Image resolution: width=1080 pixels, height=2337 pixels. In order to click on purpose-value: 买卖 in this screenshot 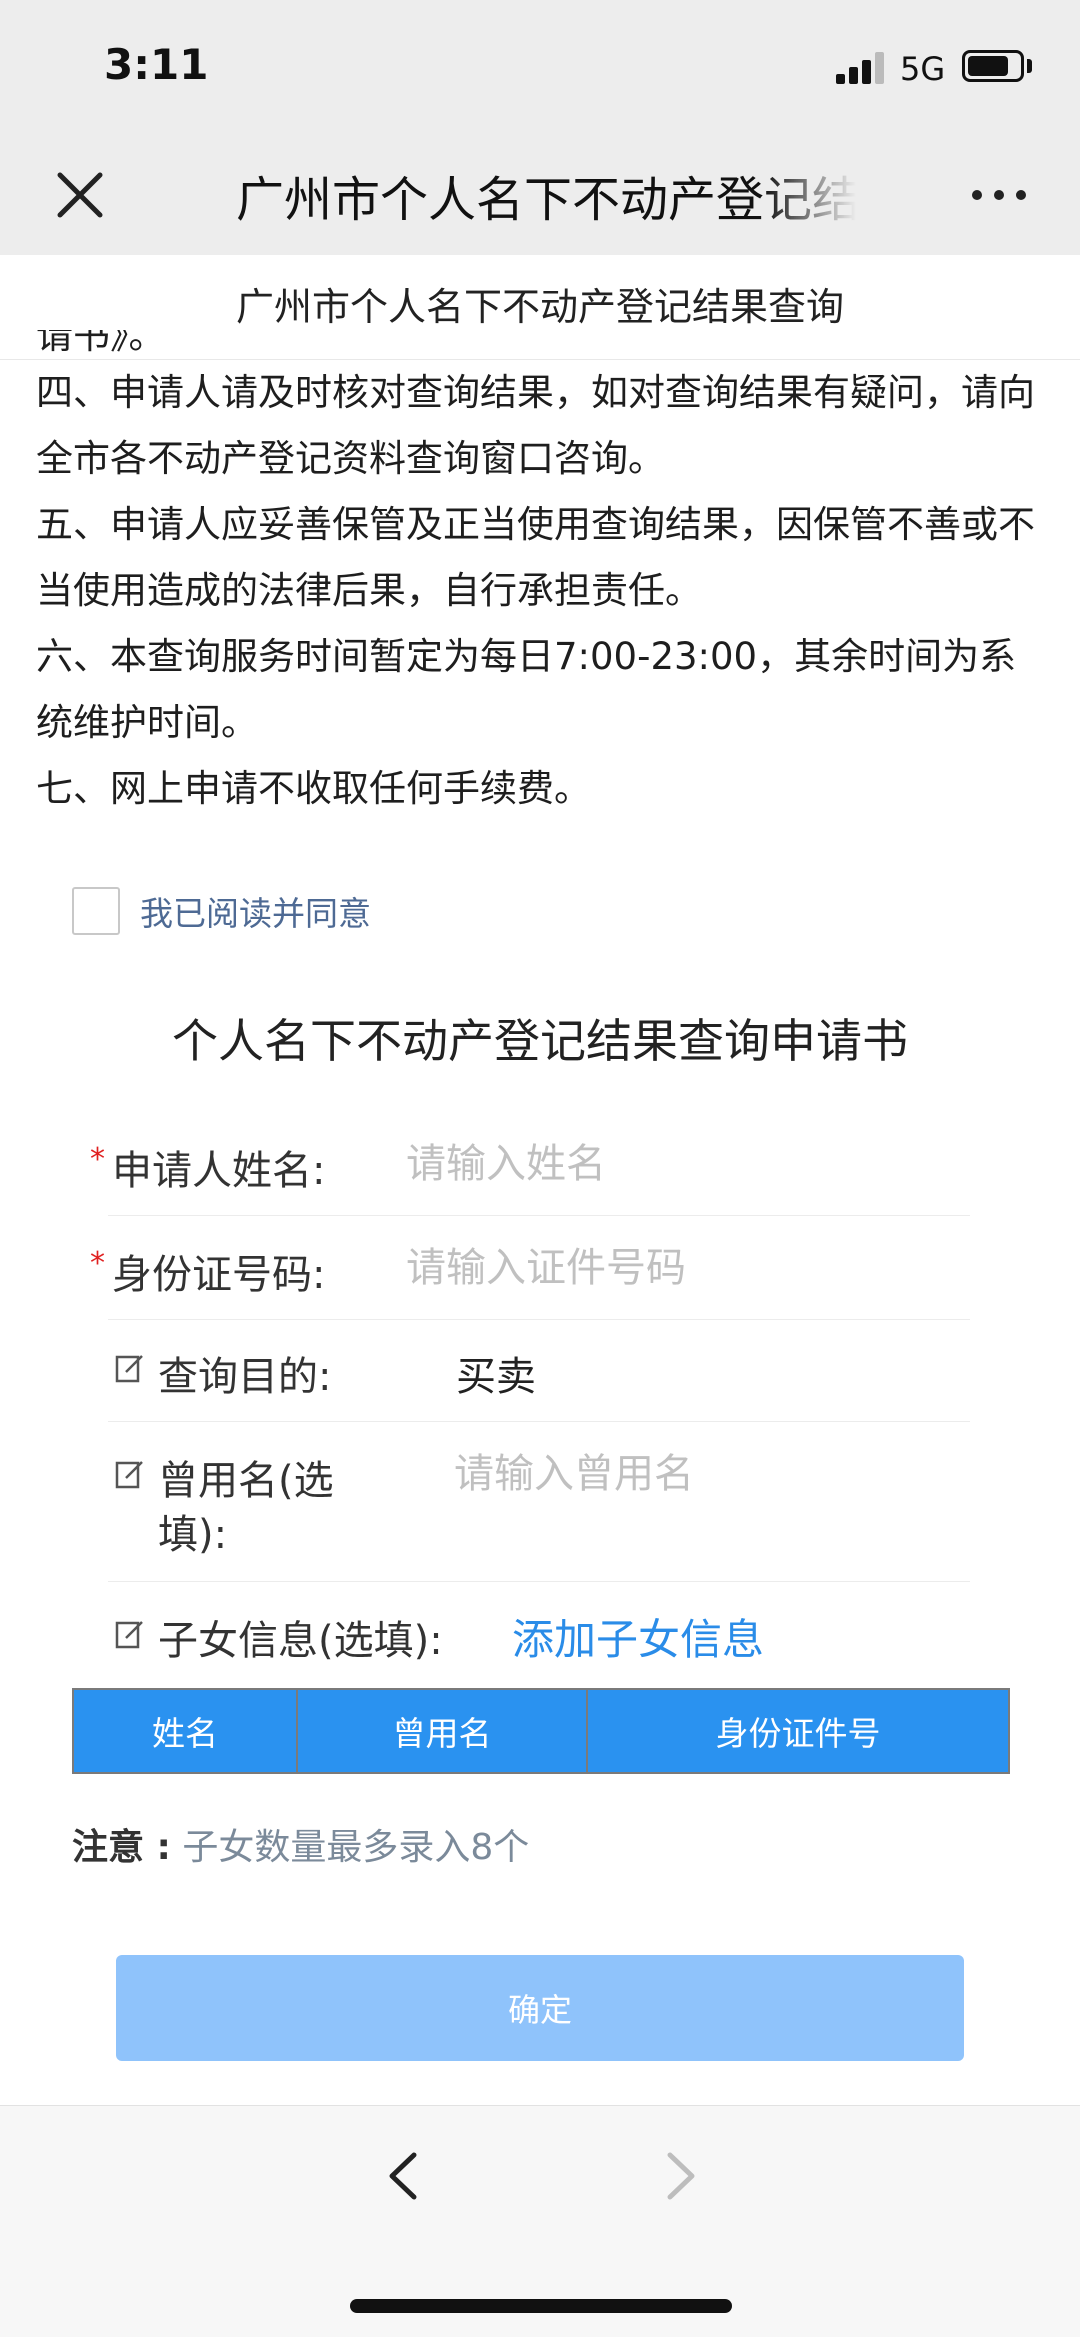, I will do `click(496, 1373)`.